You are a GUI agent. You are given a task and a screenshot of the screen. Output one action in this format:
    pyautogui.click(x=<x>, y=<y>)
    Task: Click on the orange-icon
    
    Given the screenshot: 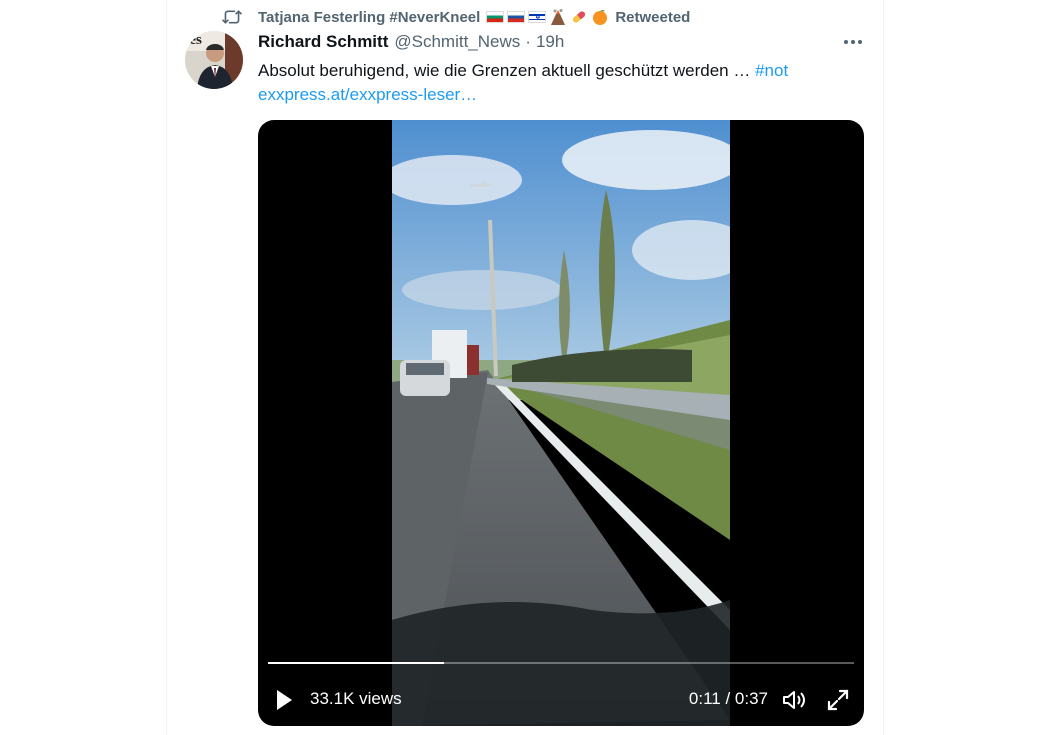 What is the action you would take?
    pyautogui.click(x=600, y=17)
    